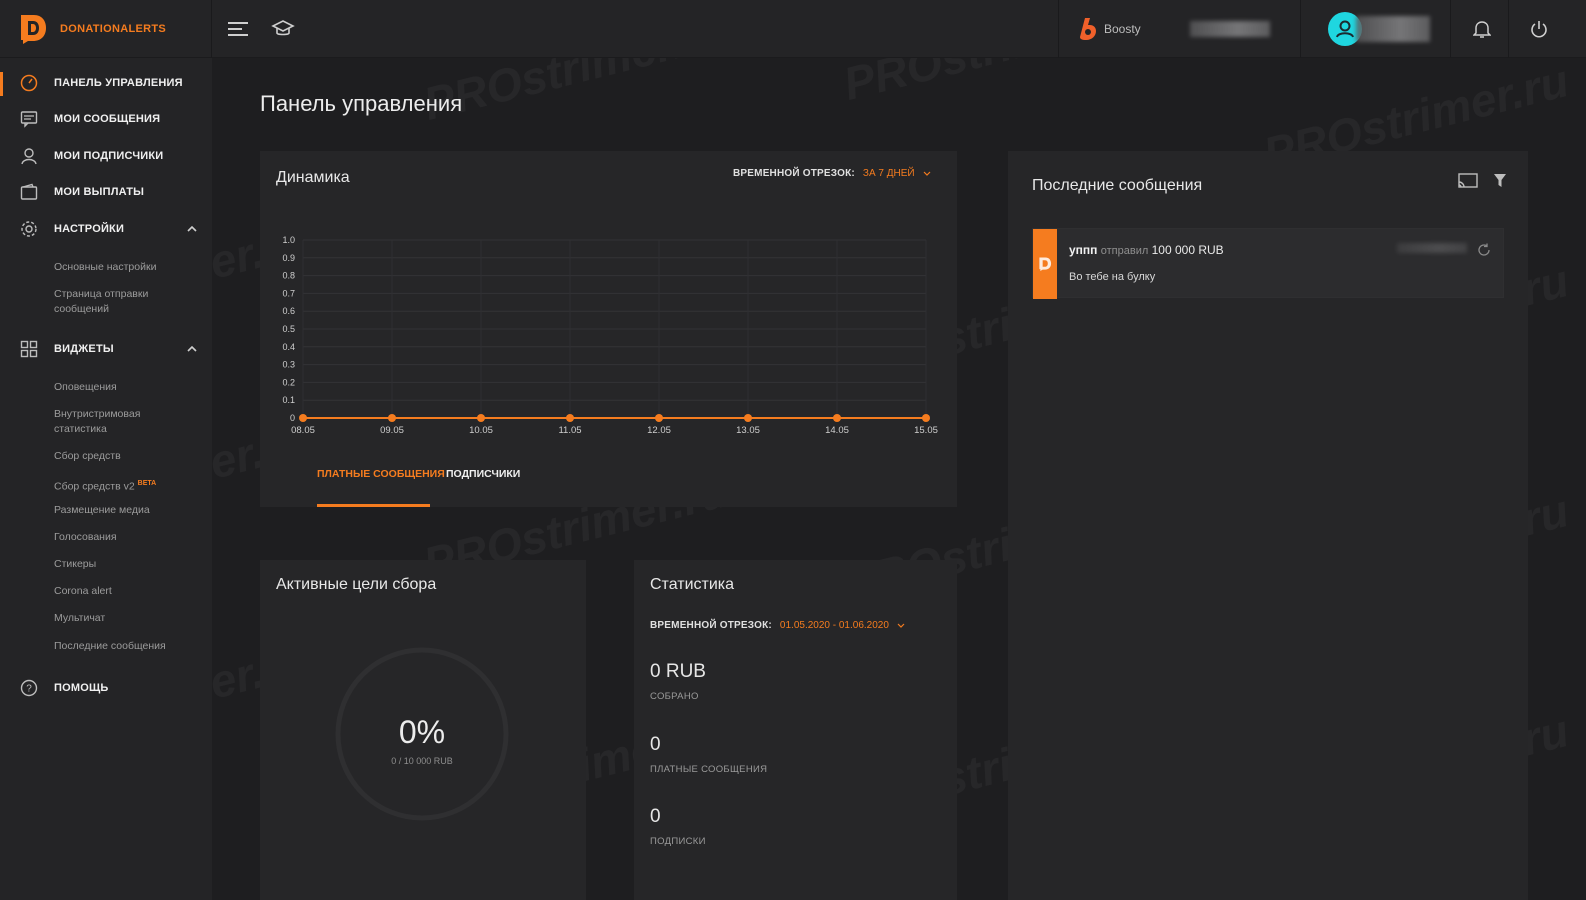 This screenshot has width=1586, height=900. What do you see at coordinates (1500, 183) in the screenshot?
I see `filter-icon` at bounding box center [1500, 183].